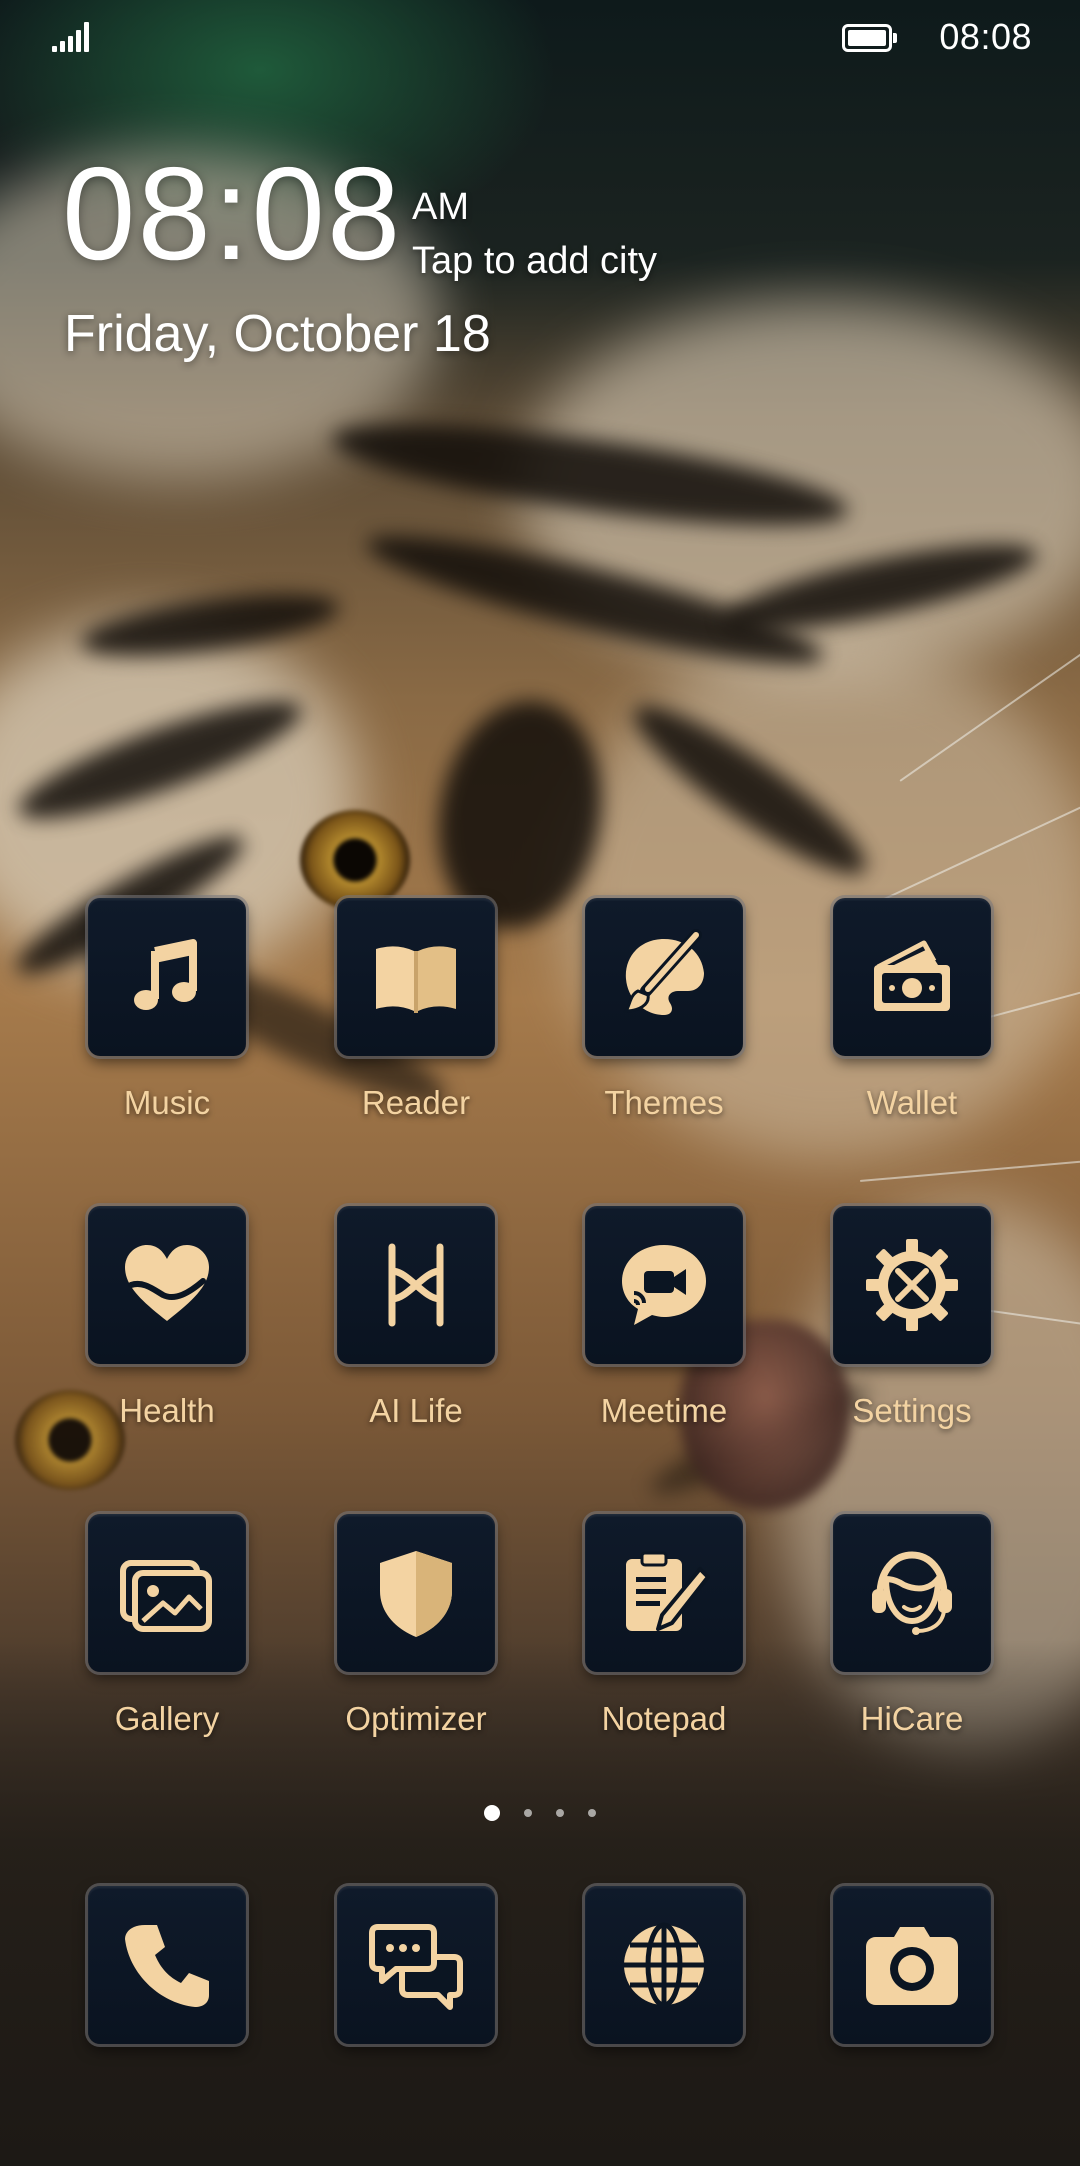 The width and height of the screenshot is (1080, 2166). Describe the element at coordinates (492, 1812) in the screenshot. I see `page-dot-active` at that location.